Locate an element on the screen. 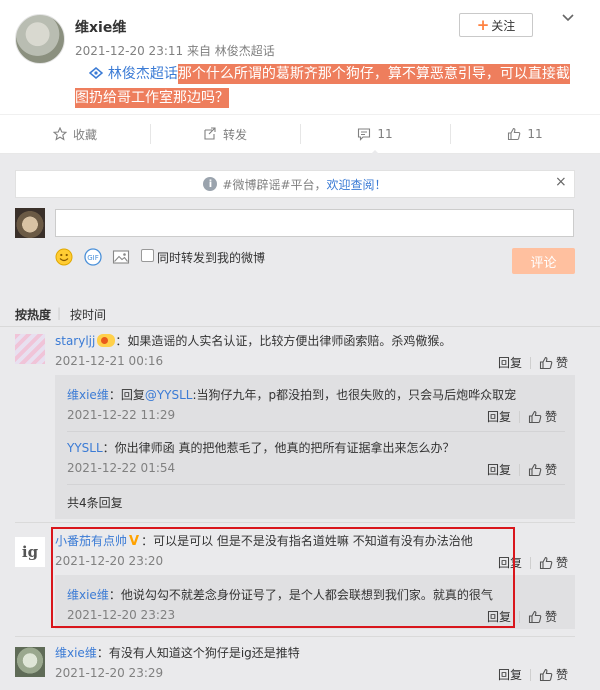  favorite-button: 收藏 is located at coordinates (75, 134).